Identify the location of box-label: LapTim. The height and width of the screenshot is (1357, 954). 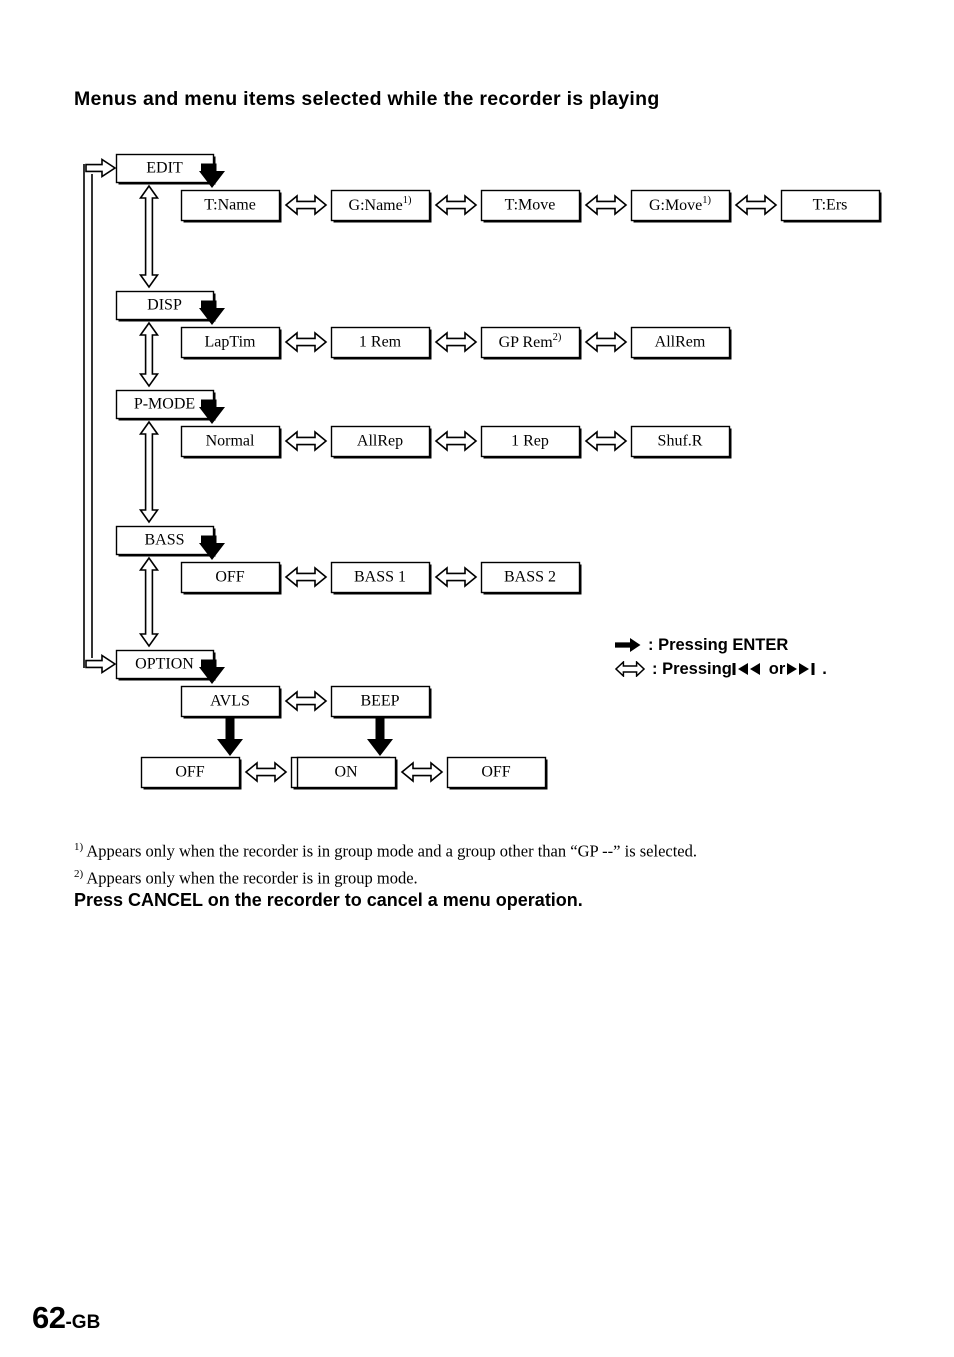
(231, 342).